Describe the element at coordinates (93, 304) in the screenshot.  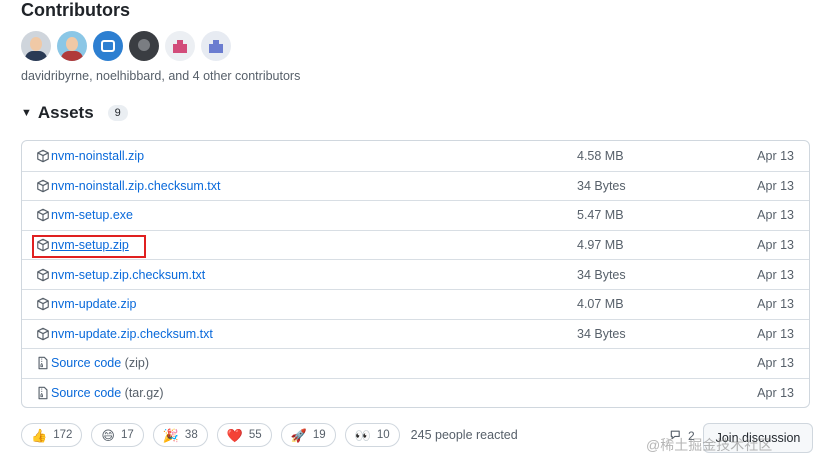
I see `asset-link: nvm-update.zip` at that location.